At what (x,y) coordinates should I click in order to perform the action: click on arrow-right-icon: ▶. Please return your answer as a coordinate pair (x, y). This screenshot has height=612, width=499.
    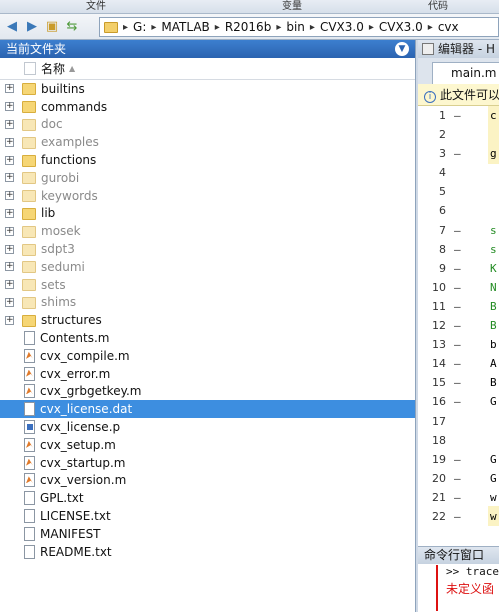
    Looking at the image, I should click on (32, 27).